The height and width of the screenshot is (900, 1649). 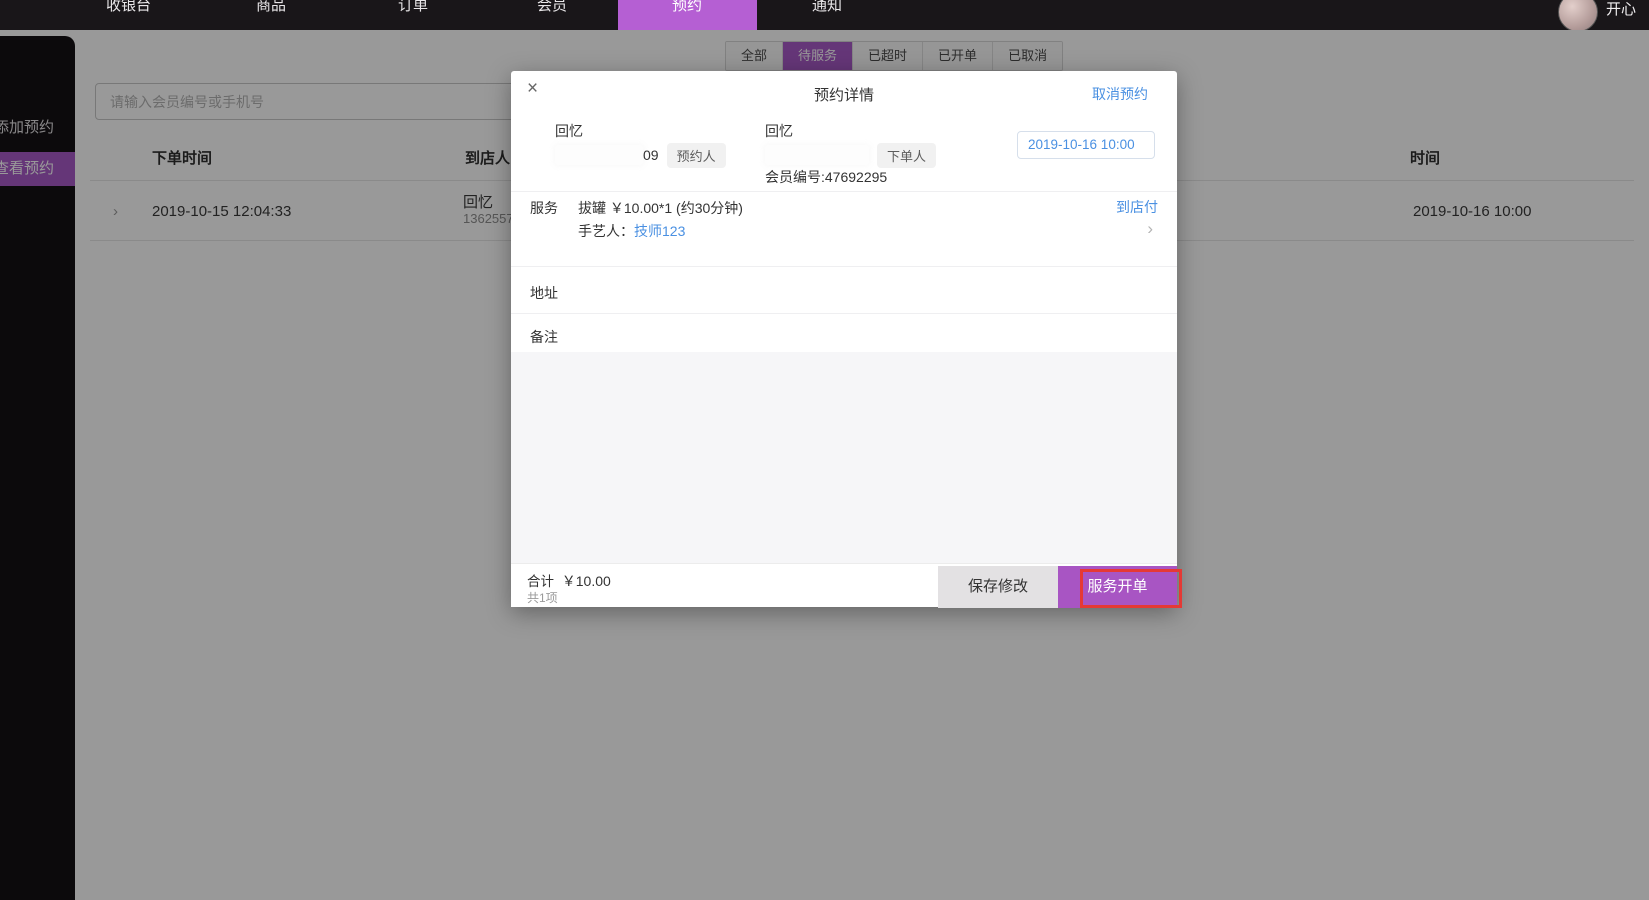 What do you see at coordinates (1086, 145) in the screenshot?
I see `appointment-time-input: 2019-10-16 10:00` at bounding box center [1086, 145].